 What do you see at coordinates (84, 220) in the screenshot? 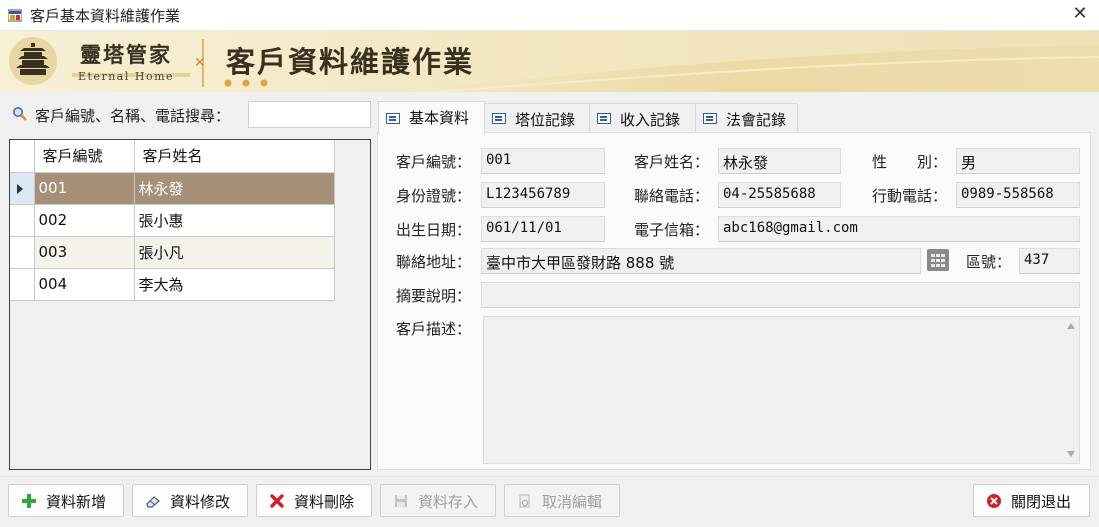
I see `cell-customer-id: 002` at bounding box center [84, 220].